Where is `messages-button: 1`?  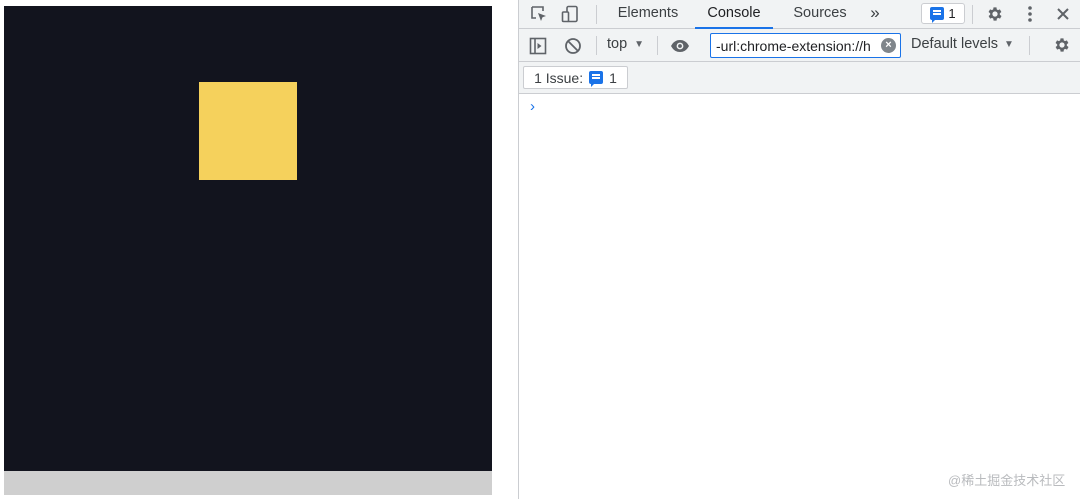
messages-button: 1 is located at coordinates (943, 13).